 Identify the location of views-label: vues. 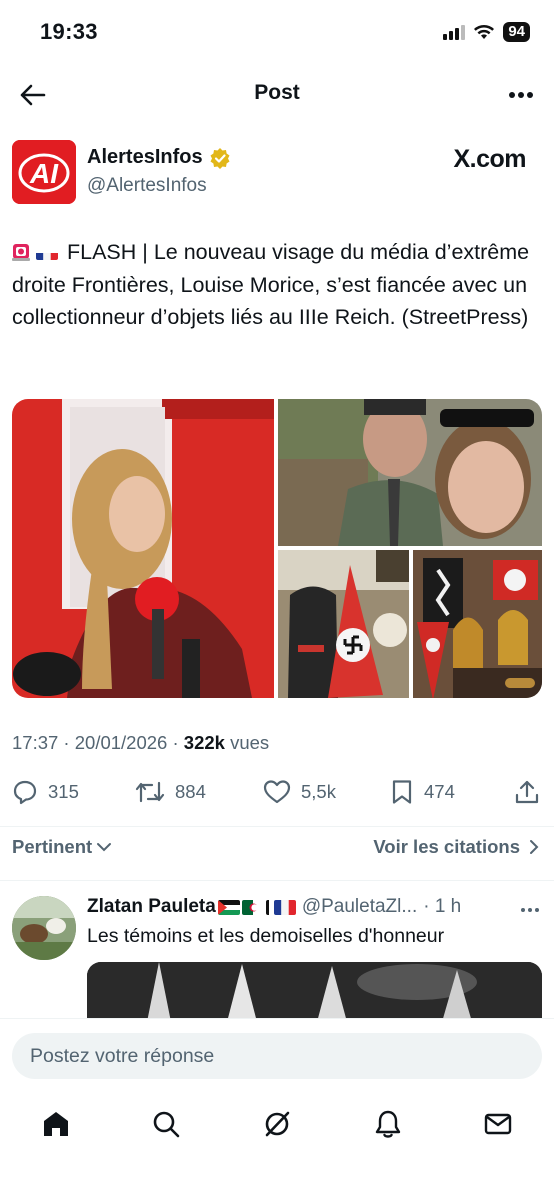
(247, 742).